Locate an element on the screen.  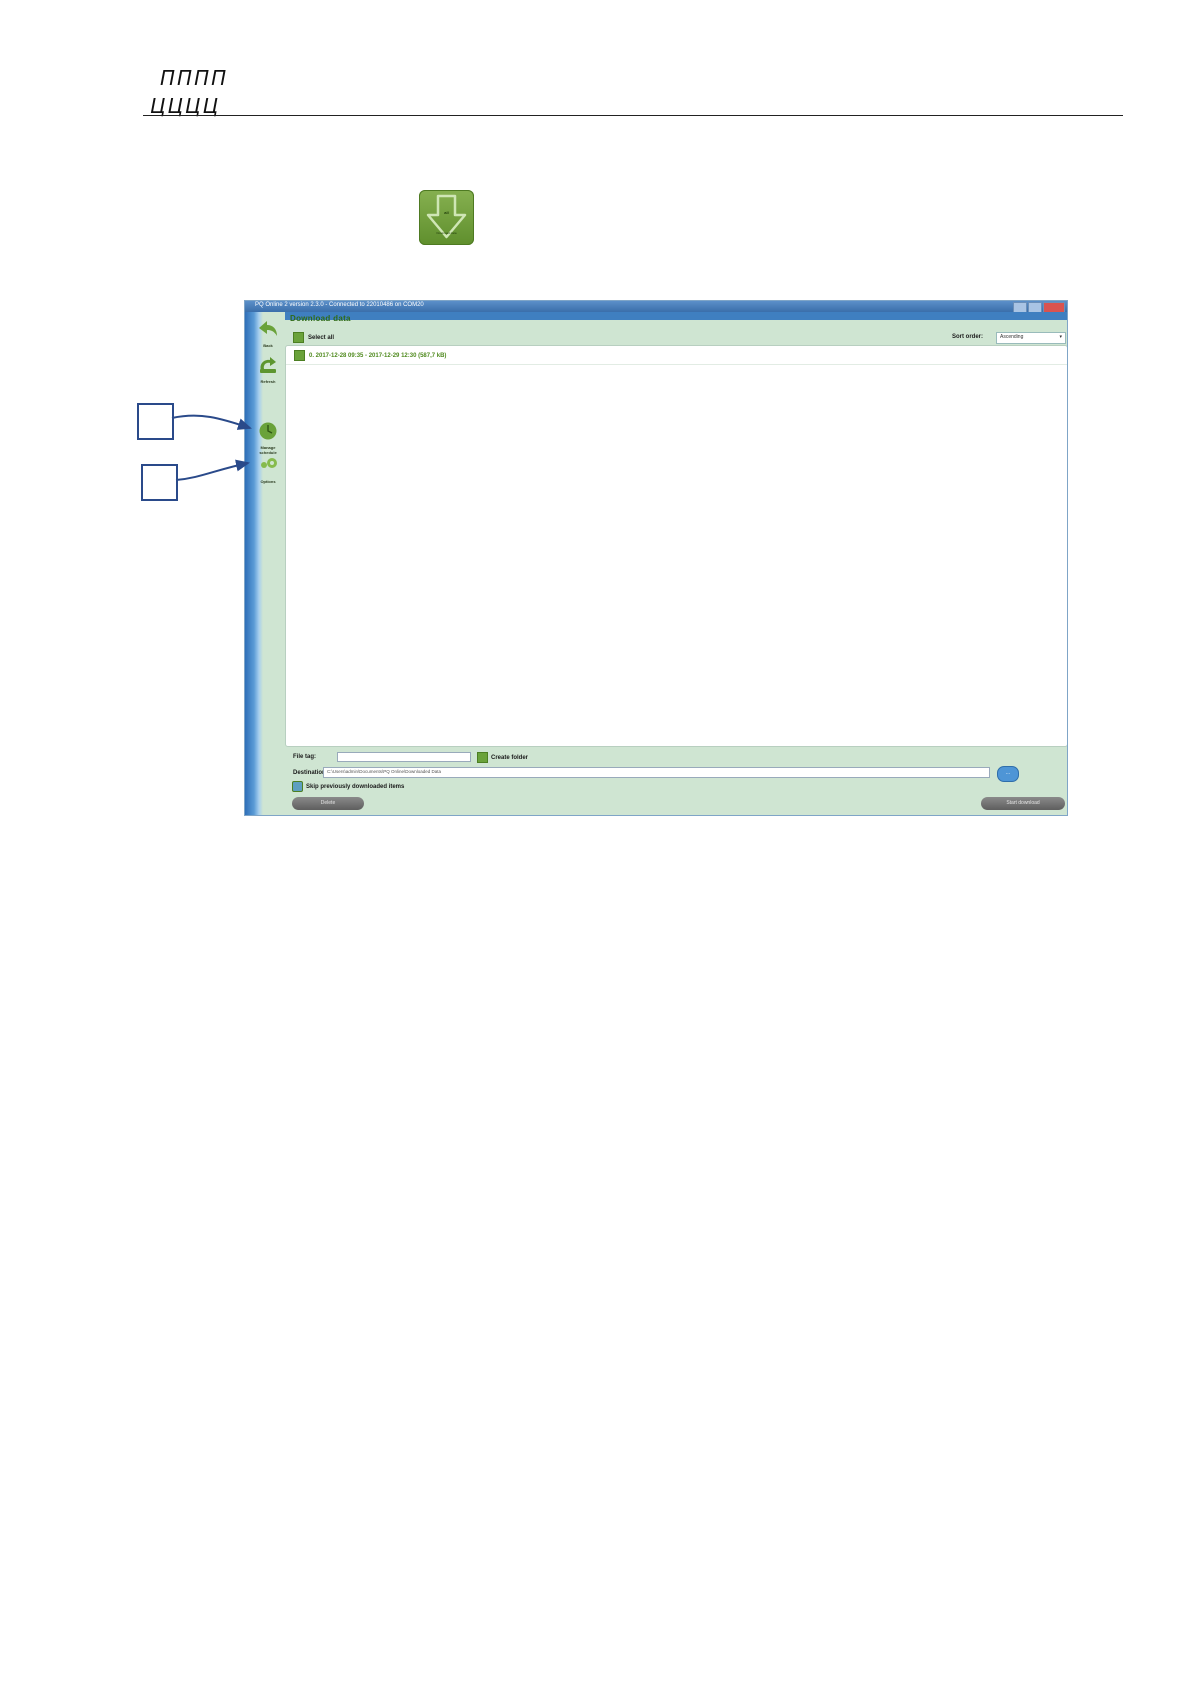
sidebar-label-options: Options is located at coordinates (268, 481).